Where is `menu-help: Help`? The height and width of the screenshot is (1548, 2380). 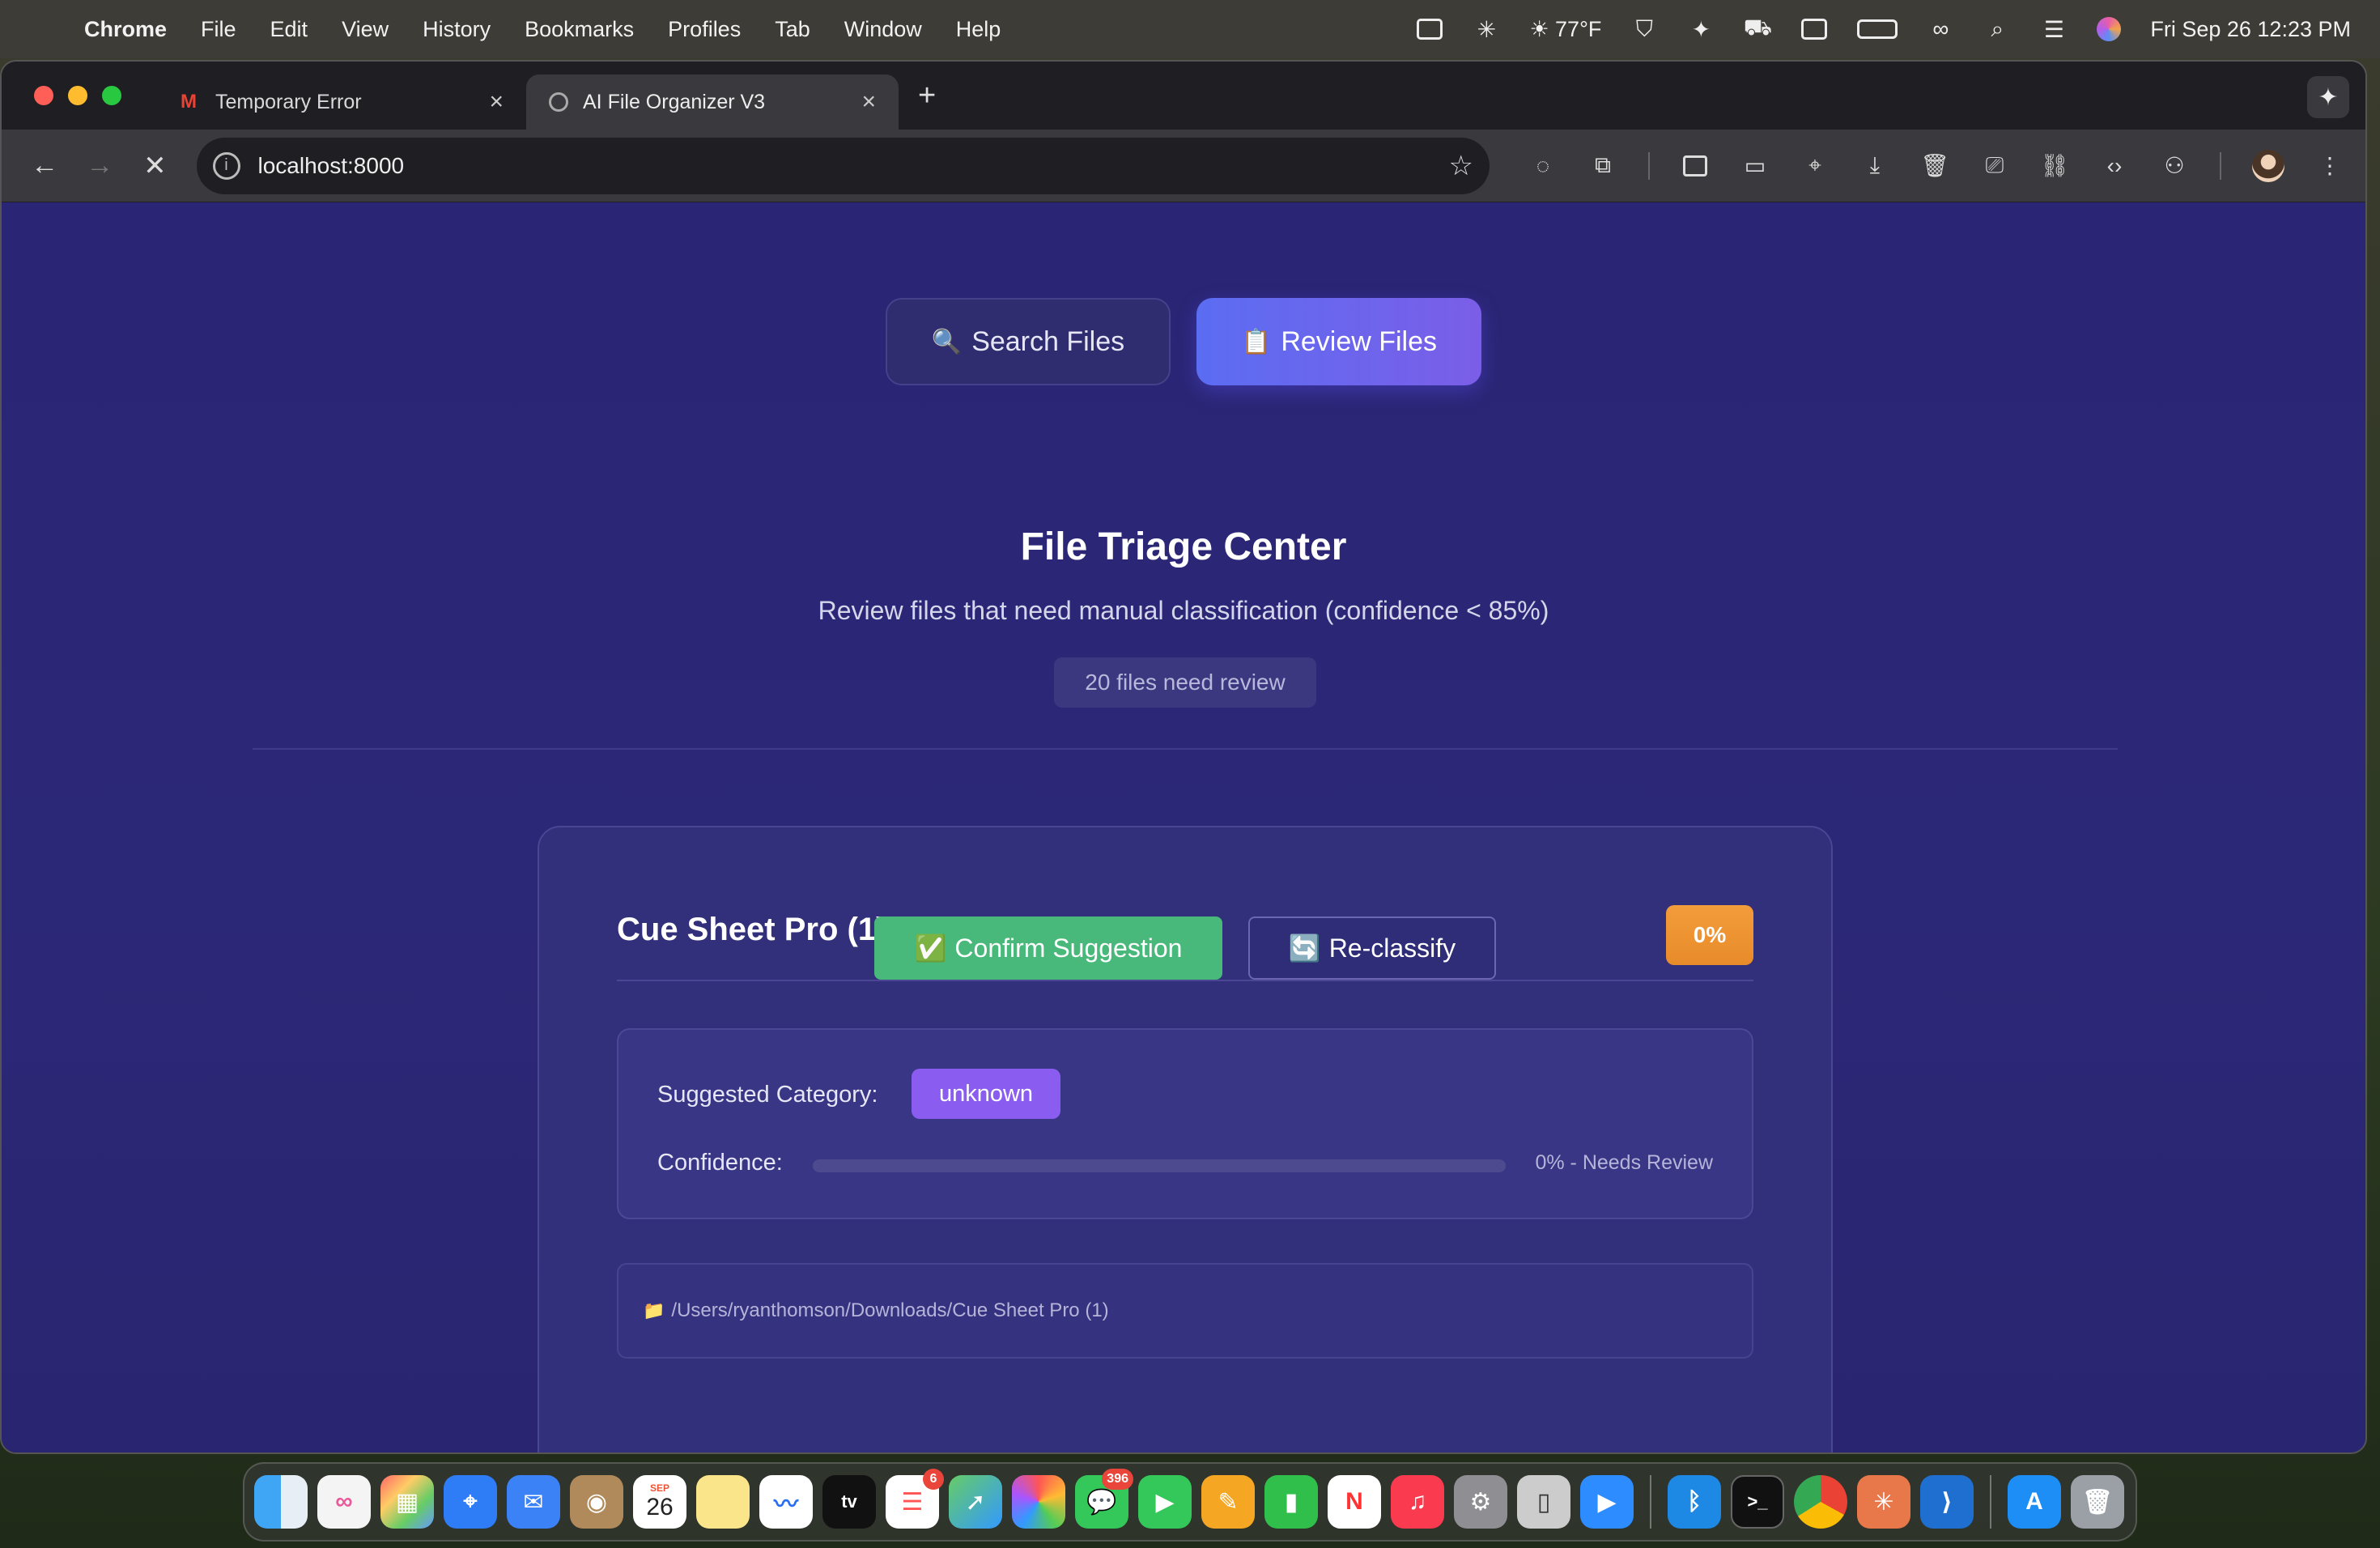
menu-help: Help is located at coordinates (978, 29).